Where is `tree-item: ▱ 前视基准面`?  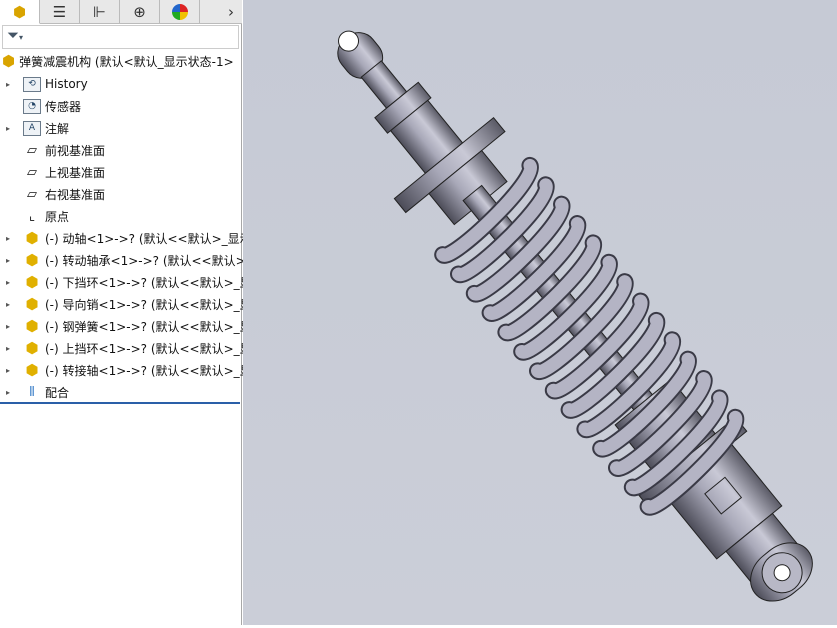
tree-item: ▱ 前视基准面 is located at coordinates (55, 150).